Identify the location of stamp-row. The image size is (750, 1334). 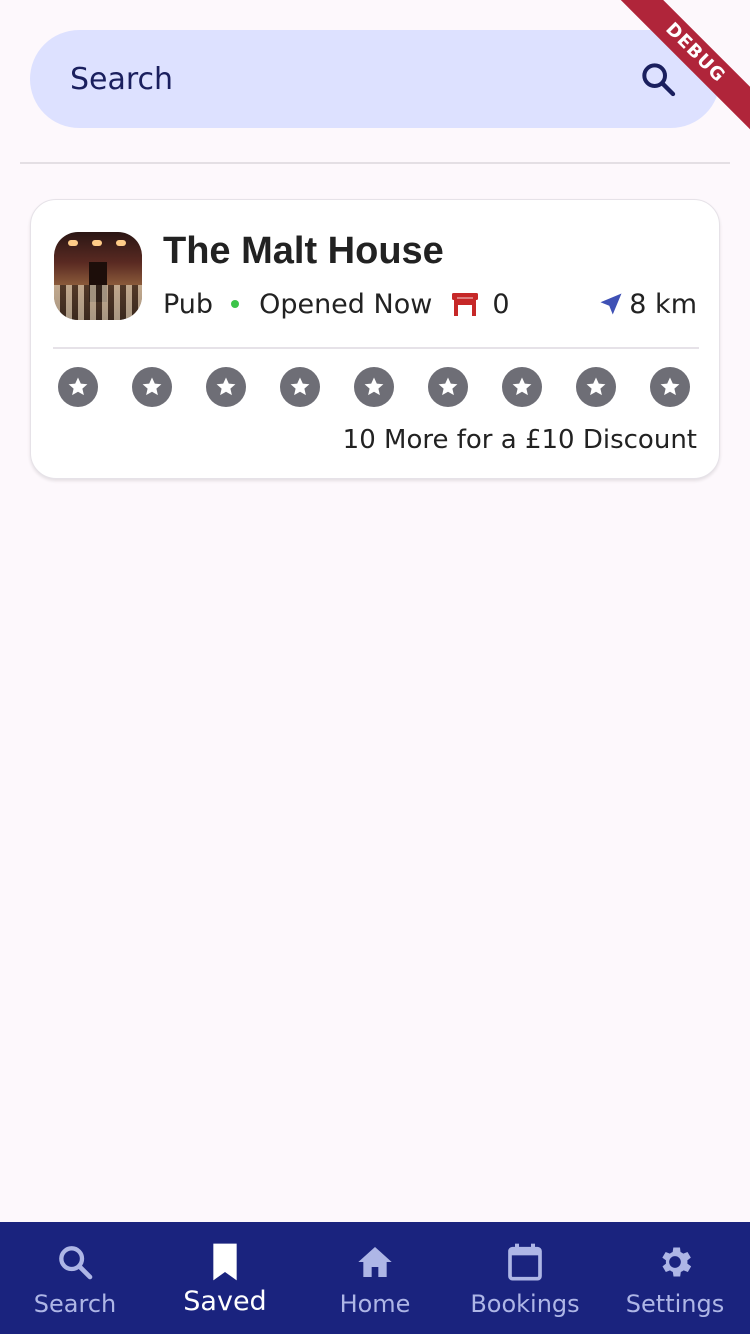
(374, 387).